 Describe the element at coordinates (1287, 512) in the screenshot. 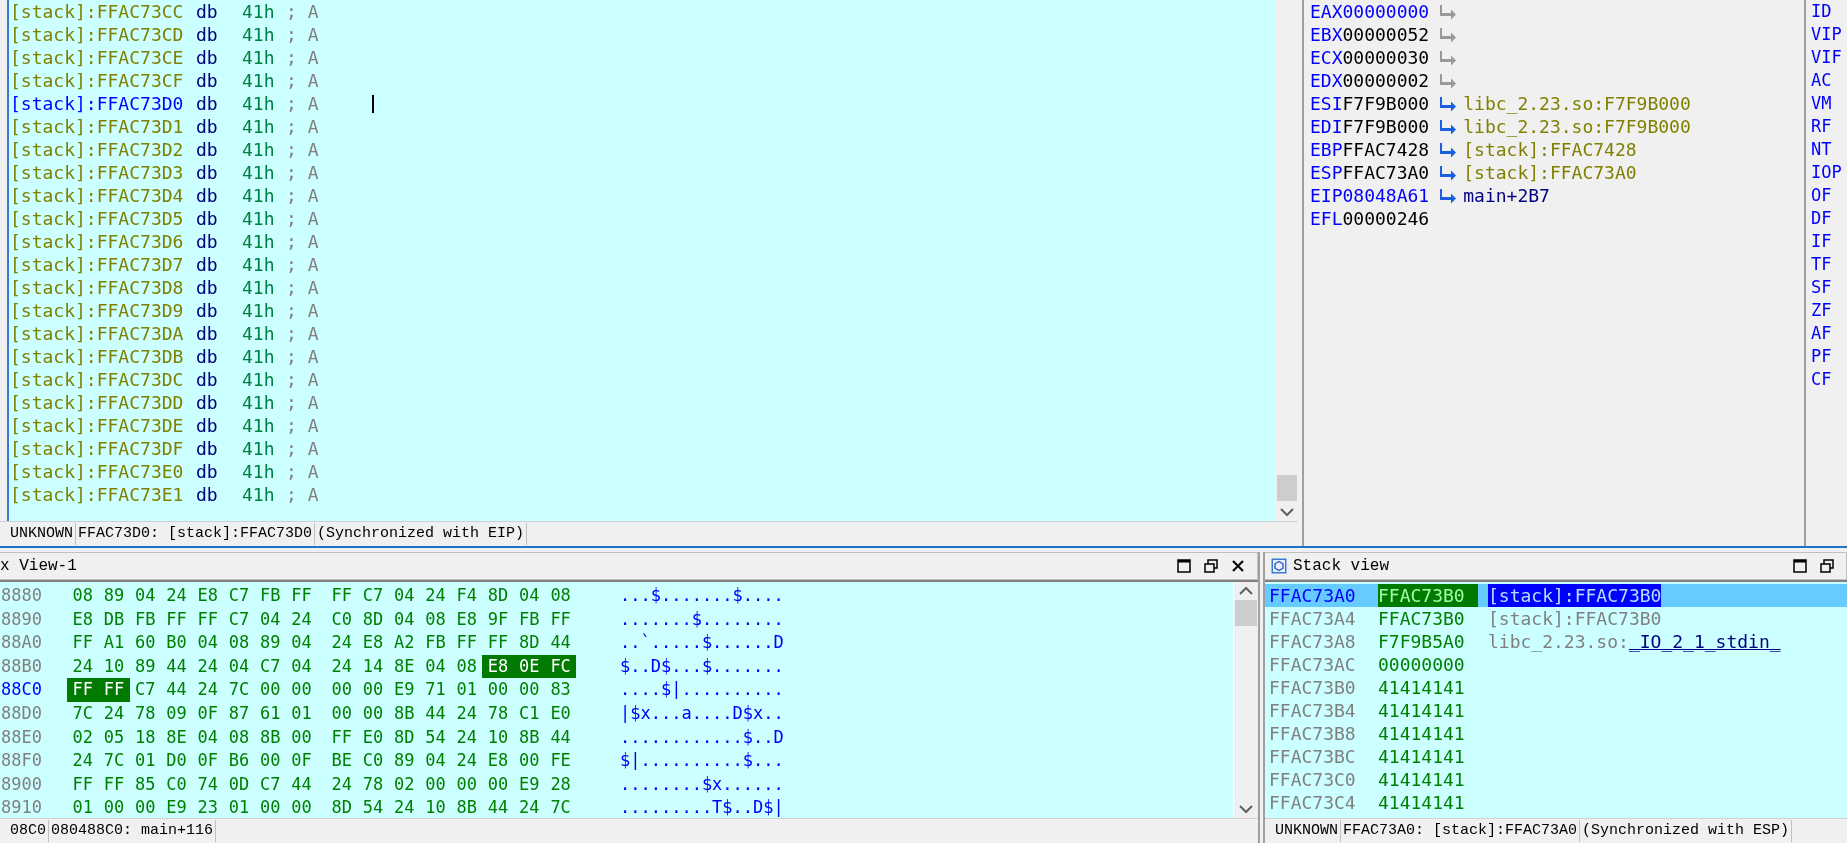

I see `scroll-down-icon` at that location.